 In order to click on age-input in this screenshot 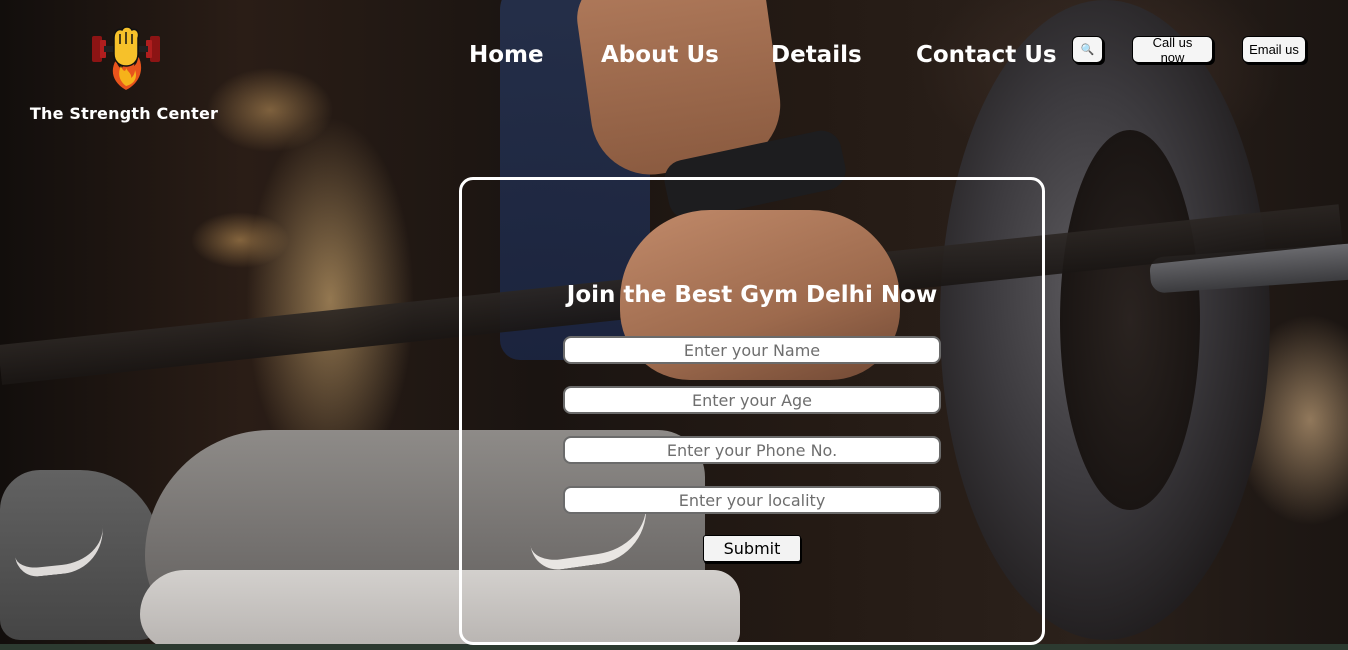, I will do `click(752, 400)`.